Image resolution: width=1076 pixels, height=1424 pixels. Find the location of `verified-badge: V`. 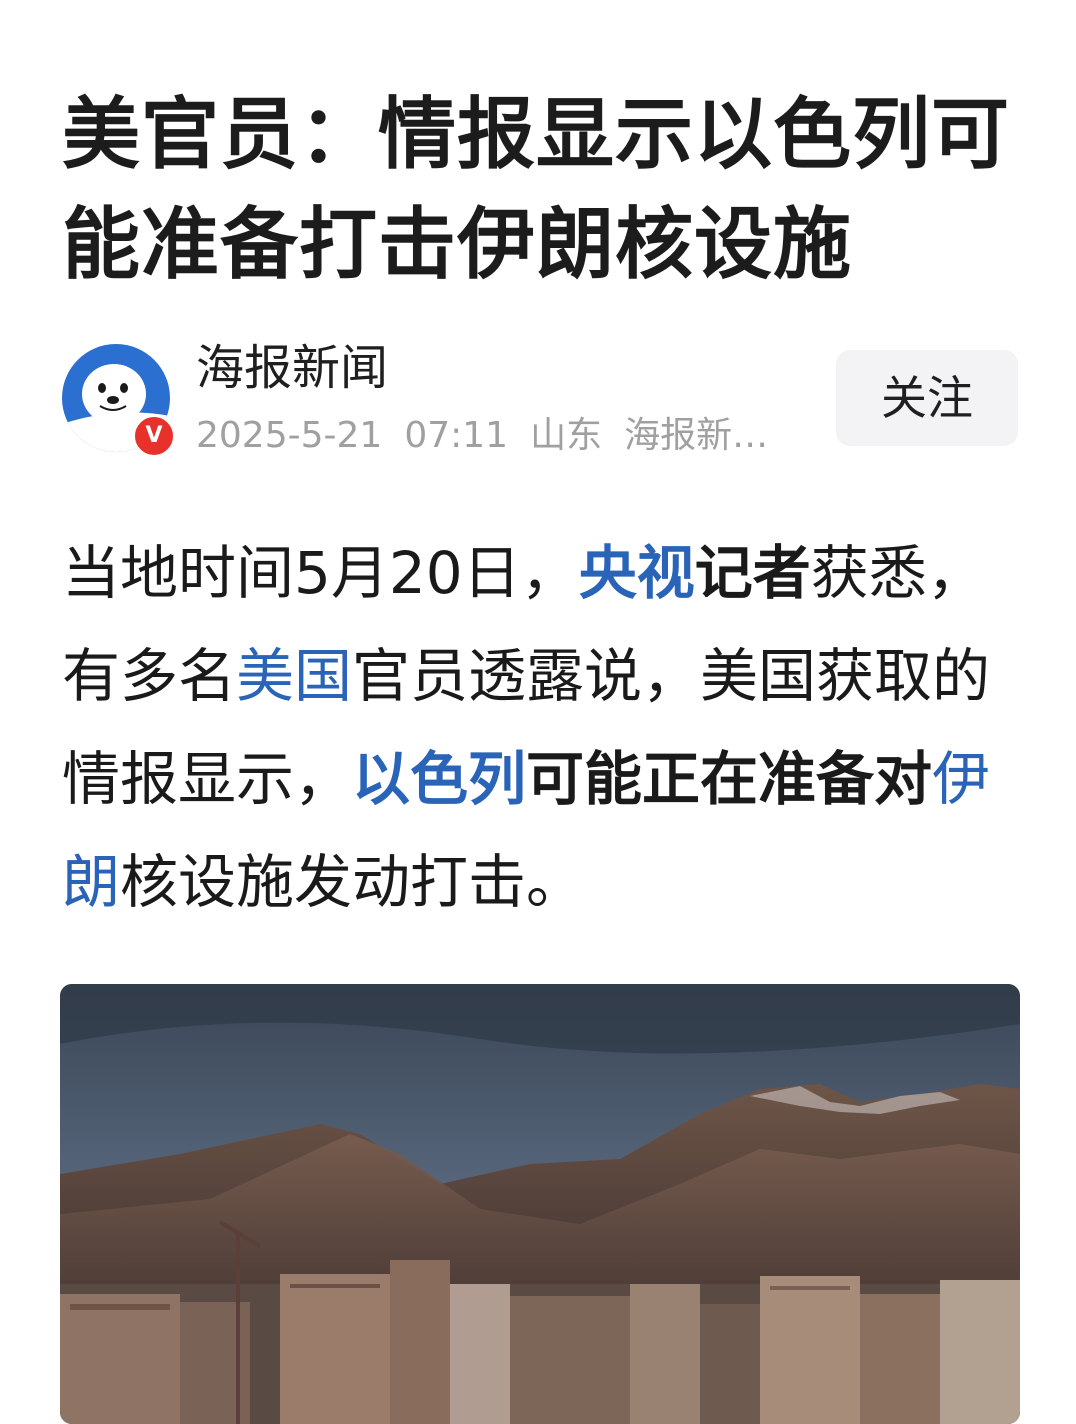

verified-badge: V is located at coordinates (154, 436).